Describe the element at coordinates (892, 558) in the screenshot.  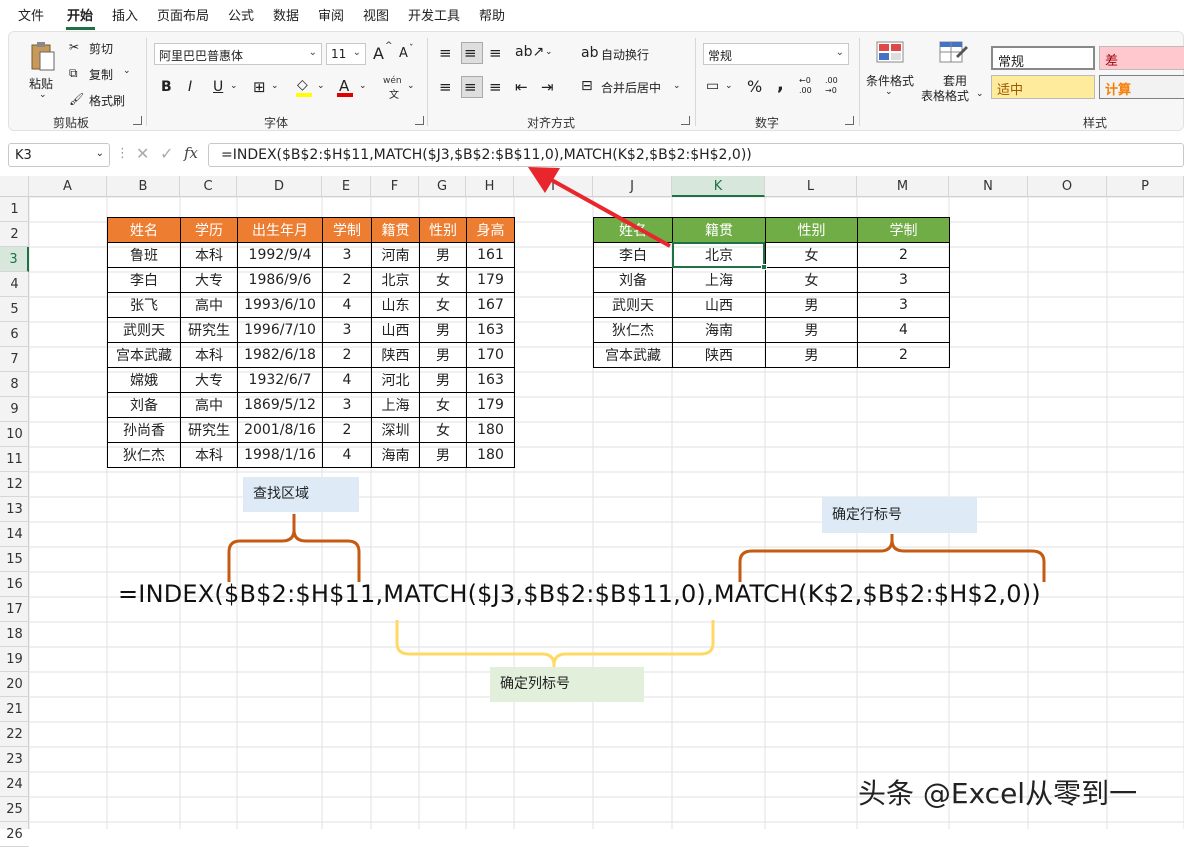
I see `row-number-brace` at that location.